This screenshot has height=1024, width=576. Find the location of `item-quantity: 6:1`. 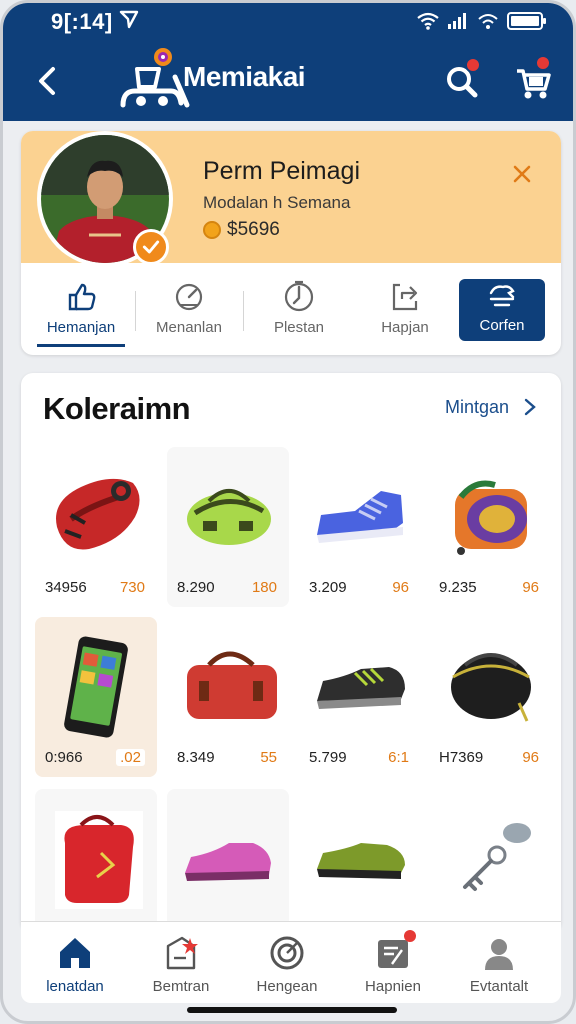

item-quantity: 6:1 is located at coordinates (398, 757).